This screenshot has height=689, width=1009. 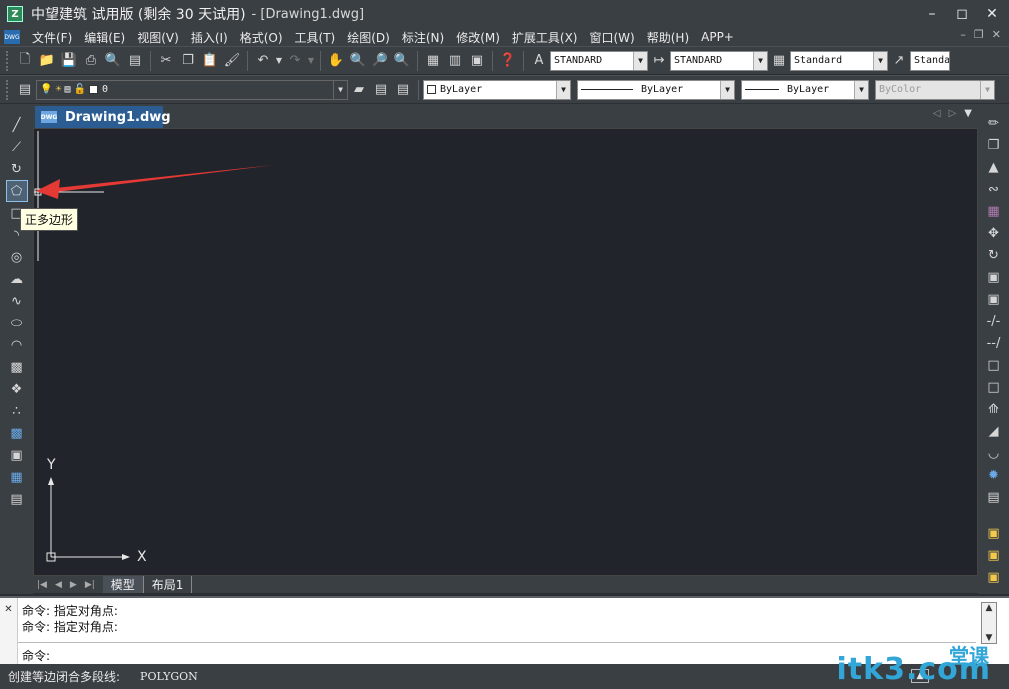 What do you see at coordinates (839, 60) in the screenshot?
I see `table-style-select: Standard ▼` at bounding box center [839, 60].